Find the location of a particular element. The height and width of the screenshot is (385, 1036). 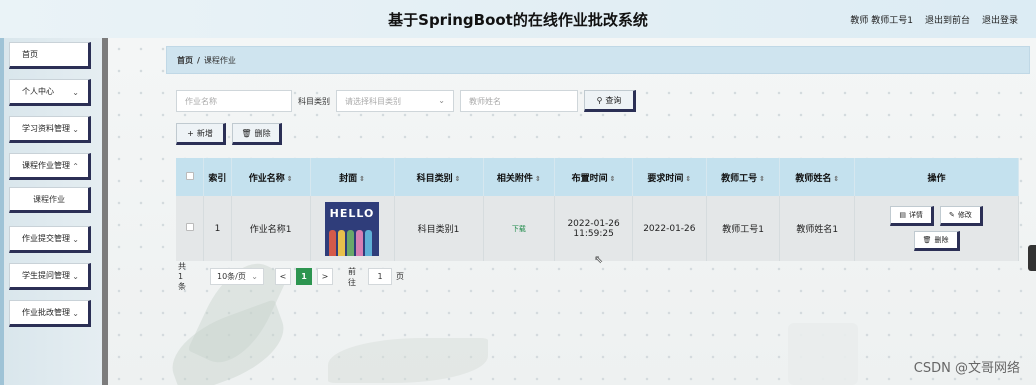

homework-name-input: 作业名称 is located at coordinates (234, 101).